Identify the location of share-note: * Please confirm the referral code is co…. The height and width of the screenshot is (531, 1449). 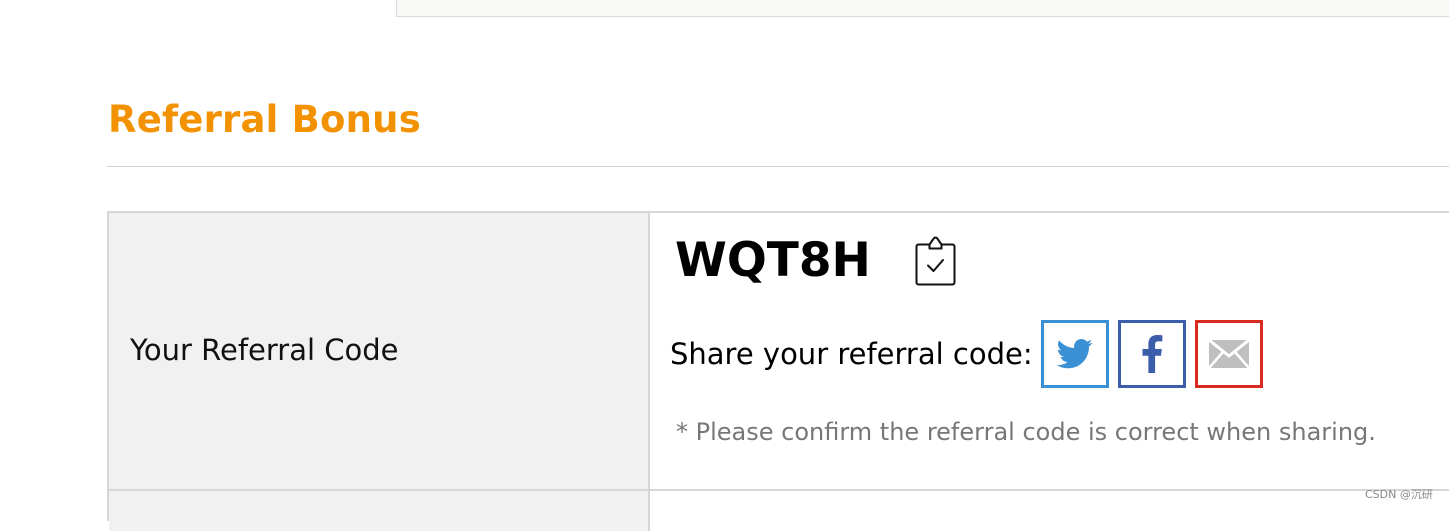
(1026, 432).